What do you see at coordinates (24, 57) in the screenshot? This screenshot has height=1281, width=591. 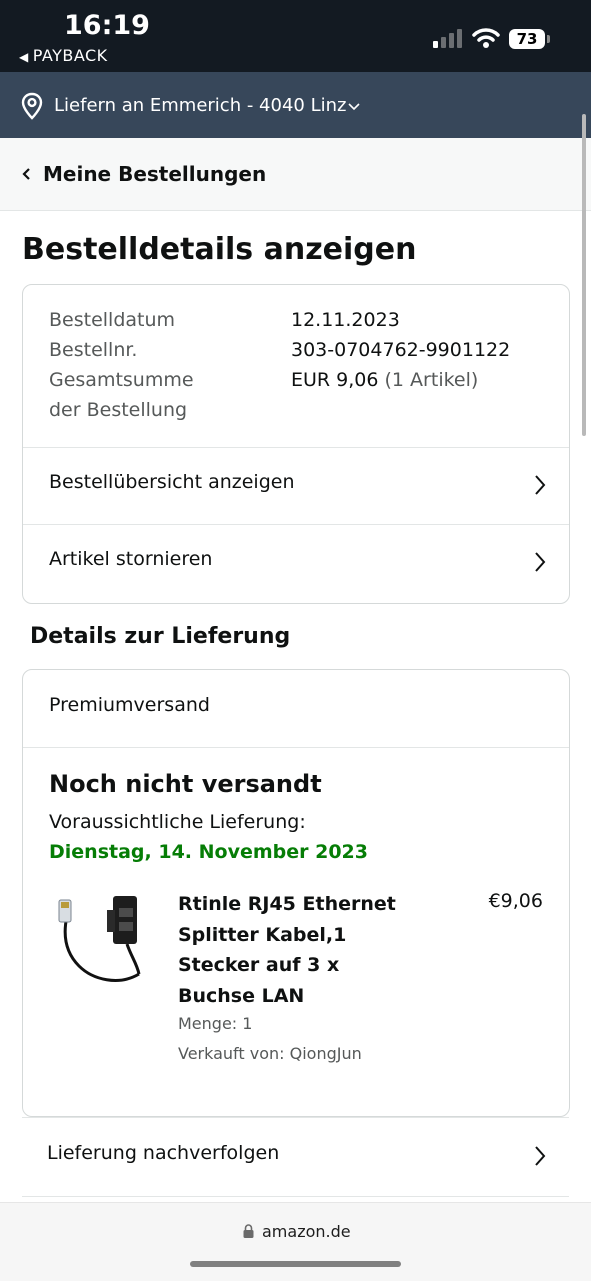 I see `back-triangle-icon: ◀` at bounding box center [24, 57].